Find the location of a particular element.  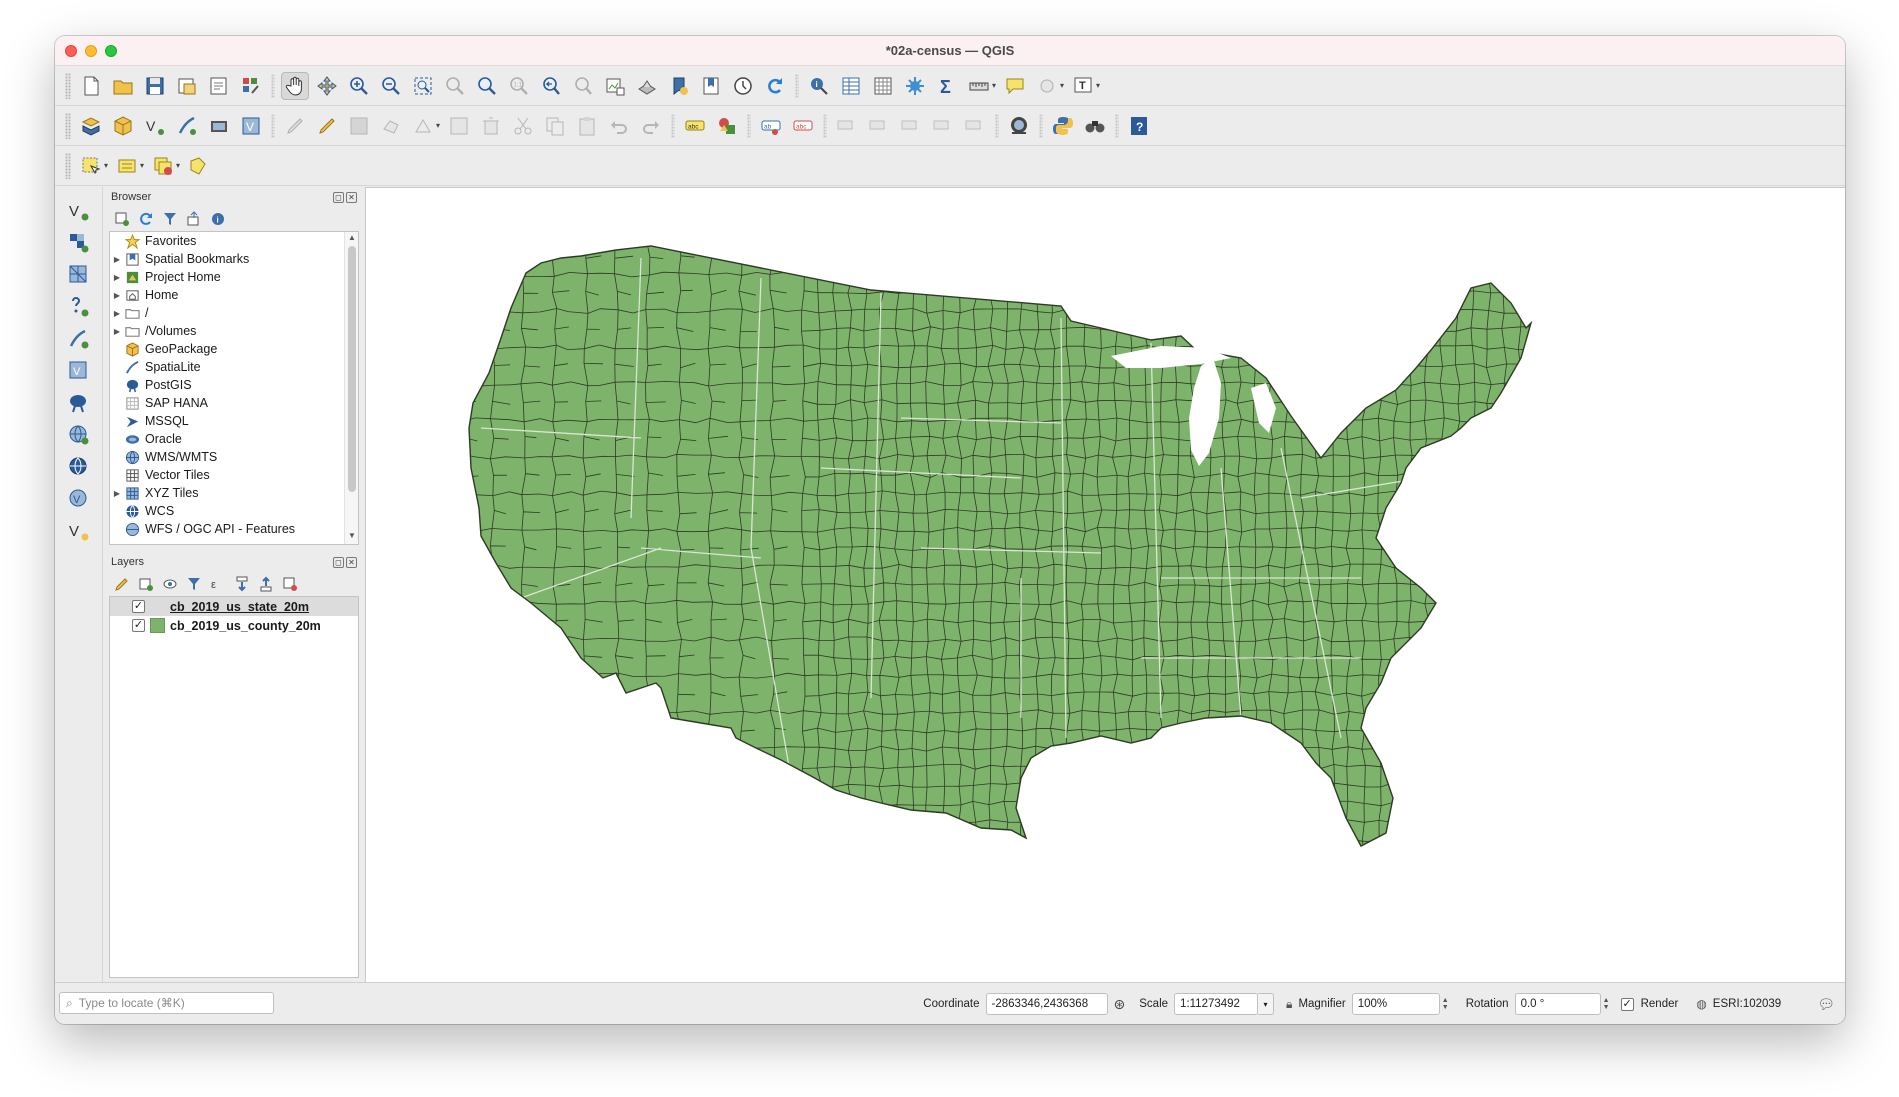

data-source-manager-icon is located at coordinates (91, 126).